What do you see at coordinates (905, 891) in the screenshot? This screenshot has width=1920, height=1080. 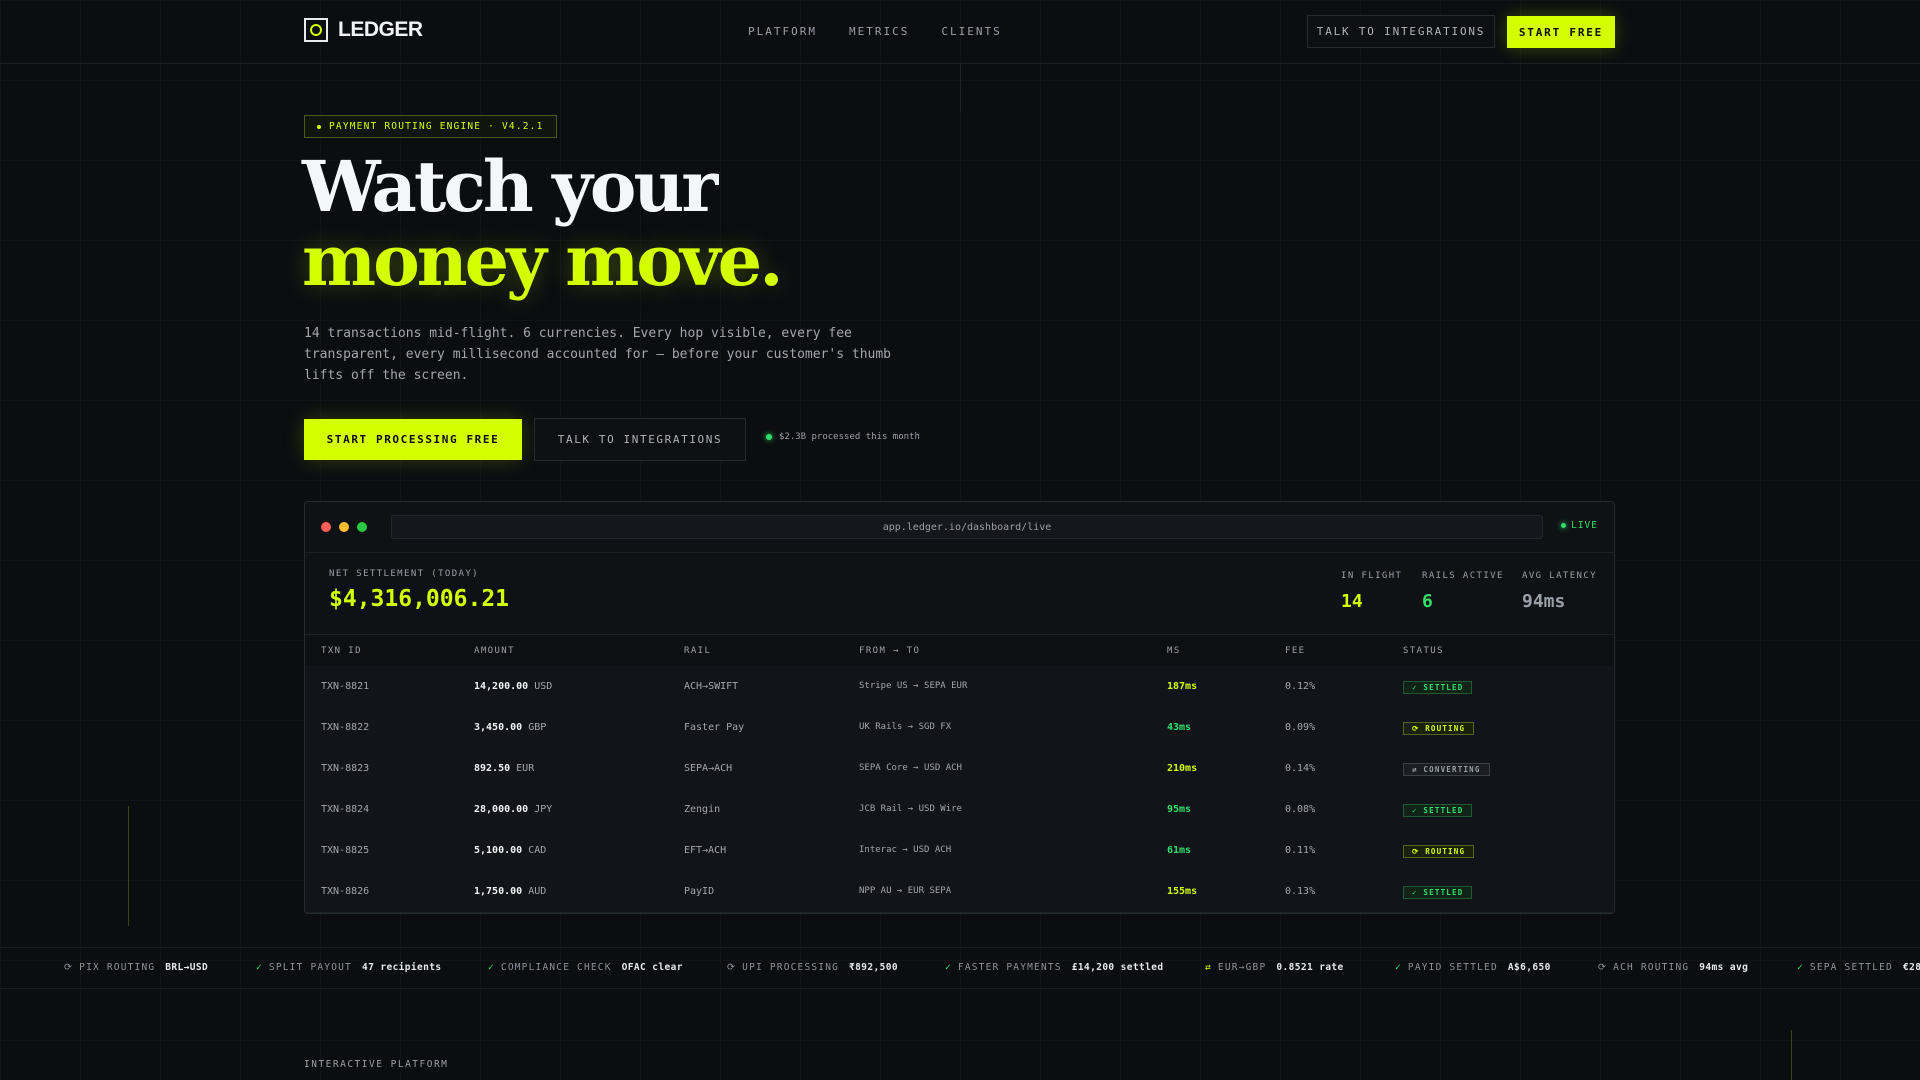 I see `txn-route: NPP AU → EUR SEPA` at bounding box center [905, 891].